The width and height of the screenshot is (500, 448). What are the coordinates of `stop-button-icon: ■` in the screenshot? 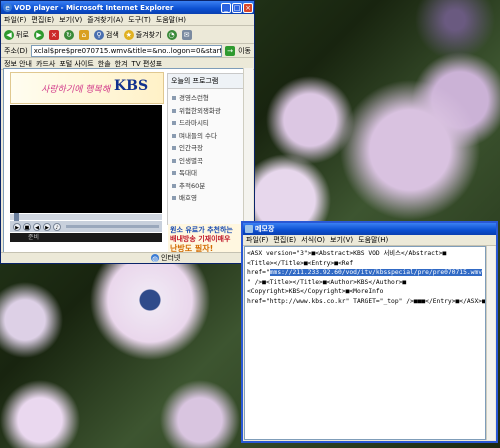 It's located at (27, 226).